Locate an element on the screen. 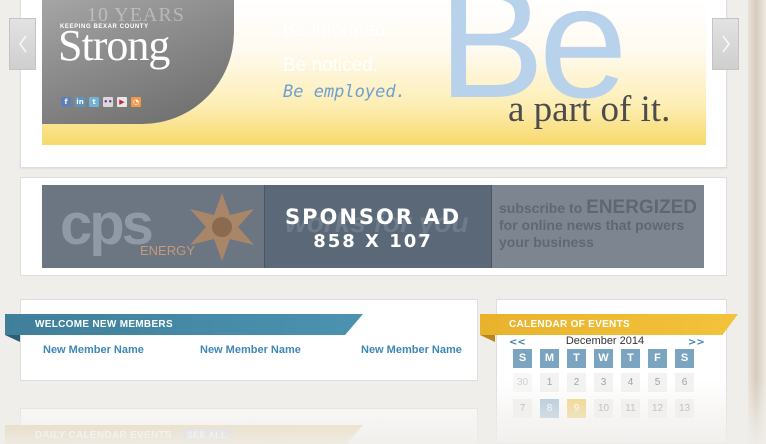  linkedin-icon: in is located at coordinates (80, 102).